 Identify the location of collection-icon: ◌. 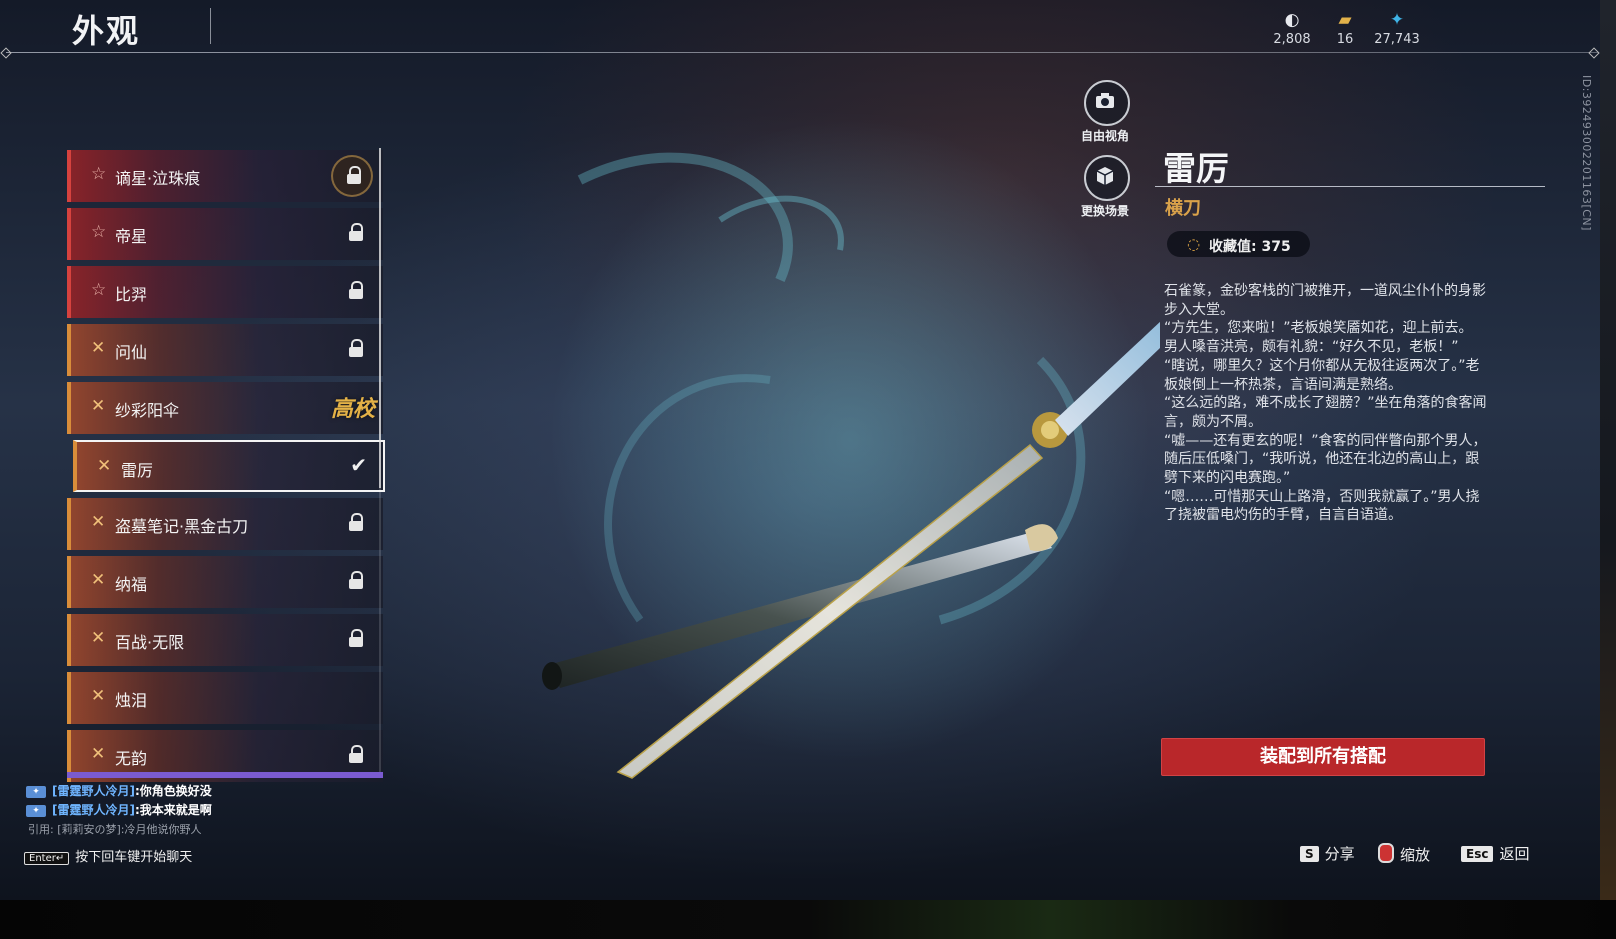
(1194, 244).